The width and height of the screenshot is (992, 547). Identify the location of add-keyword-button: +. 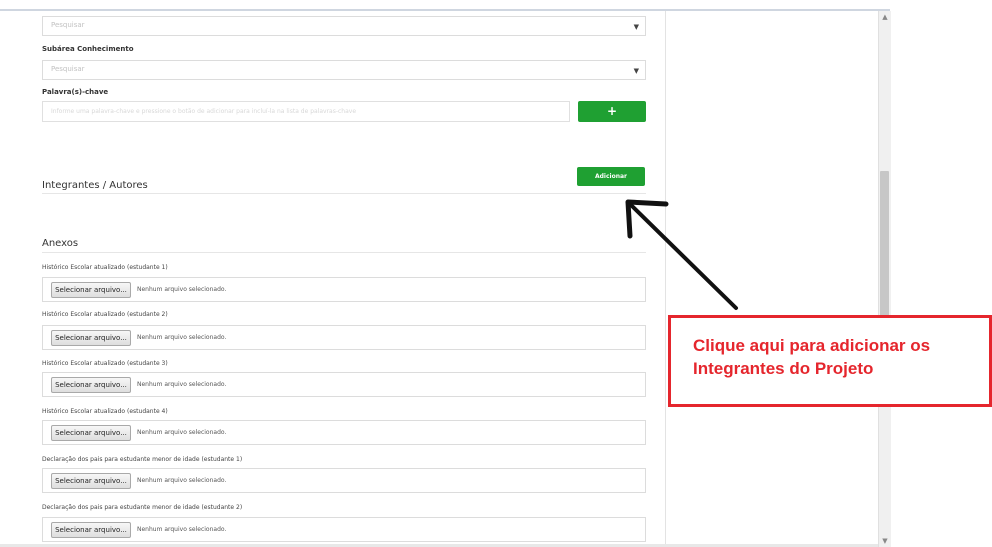
(612, 111).